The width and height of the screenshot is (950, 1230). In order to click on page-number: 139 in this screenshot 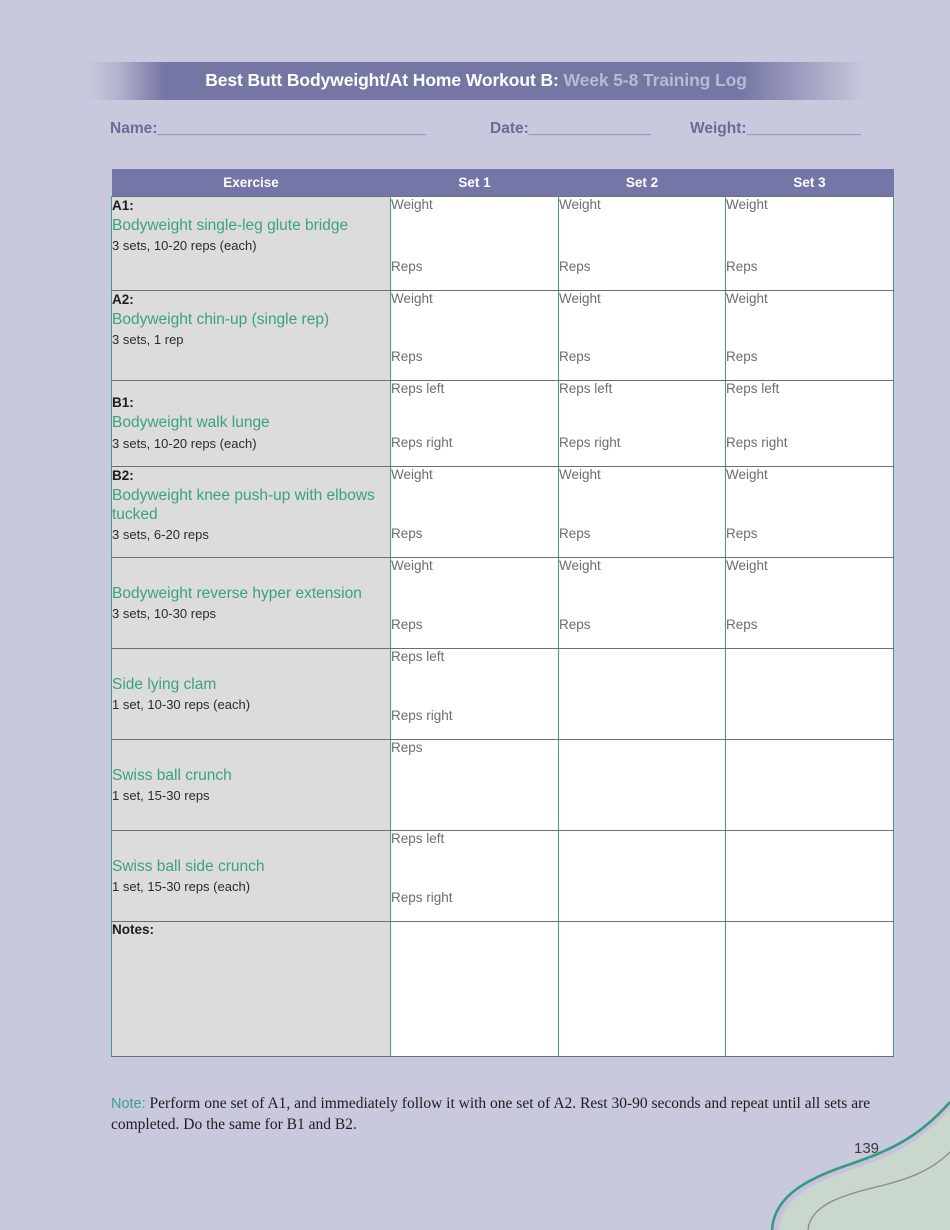, I will do `click(867, 1148)`.